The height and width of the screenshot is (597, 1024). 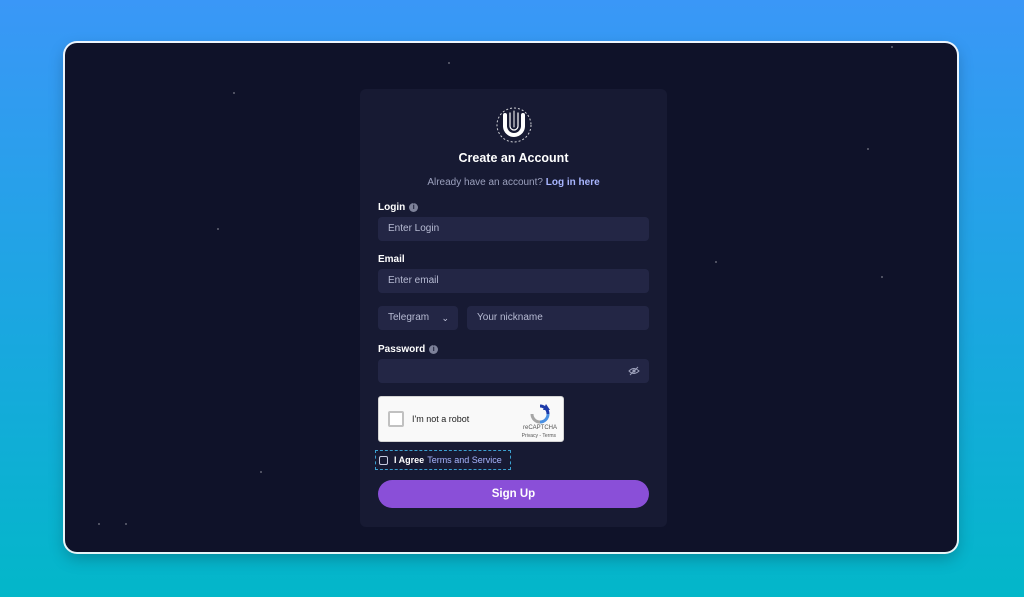 I want to click on email-label: Email, so click(x=391, y=259).